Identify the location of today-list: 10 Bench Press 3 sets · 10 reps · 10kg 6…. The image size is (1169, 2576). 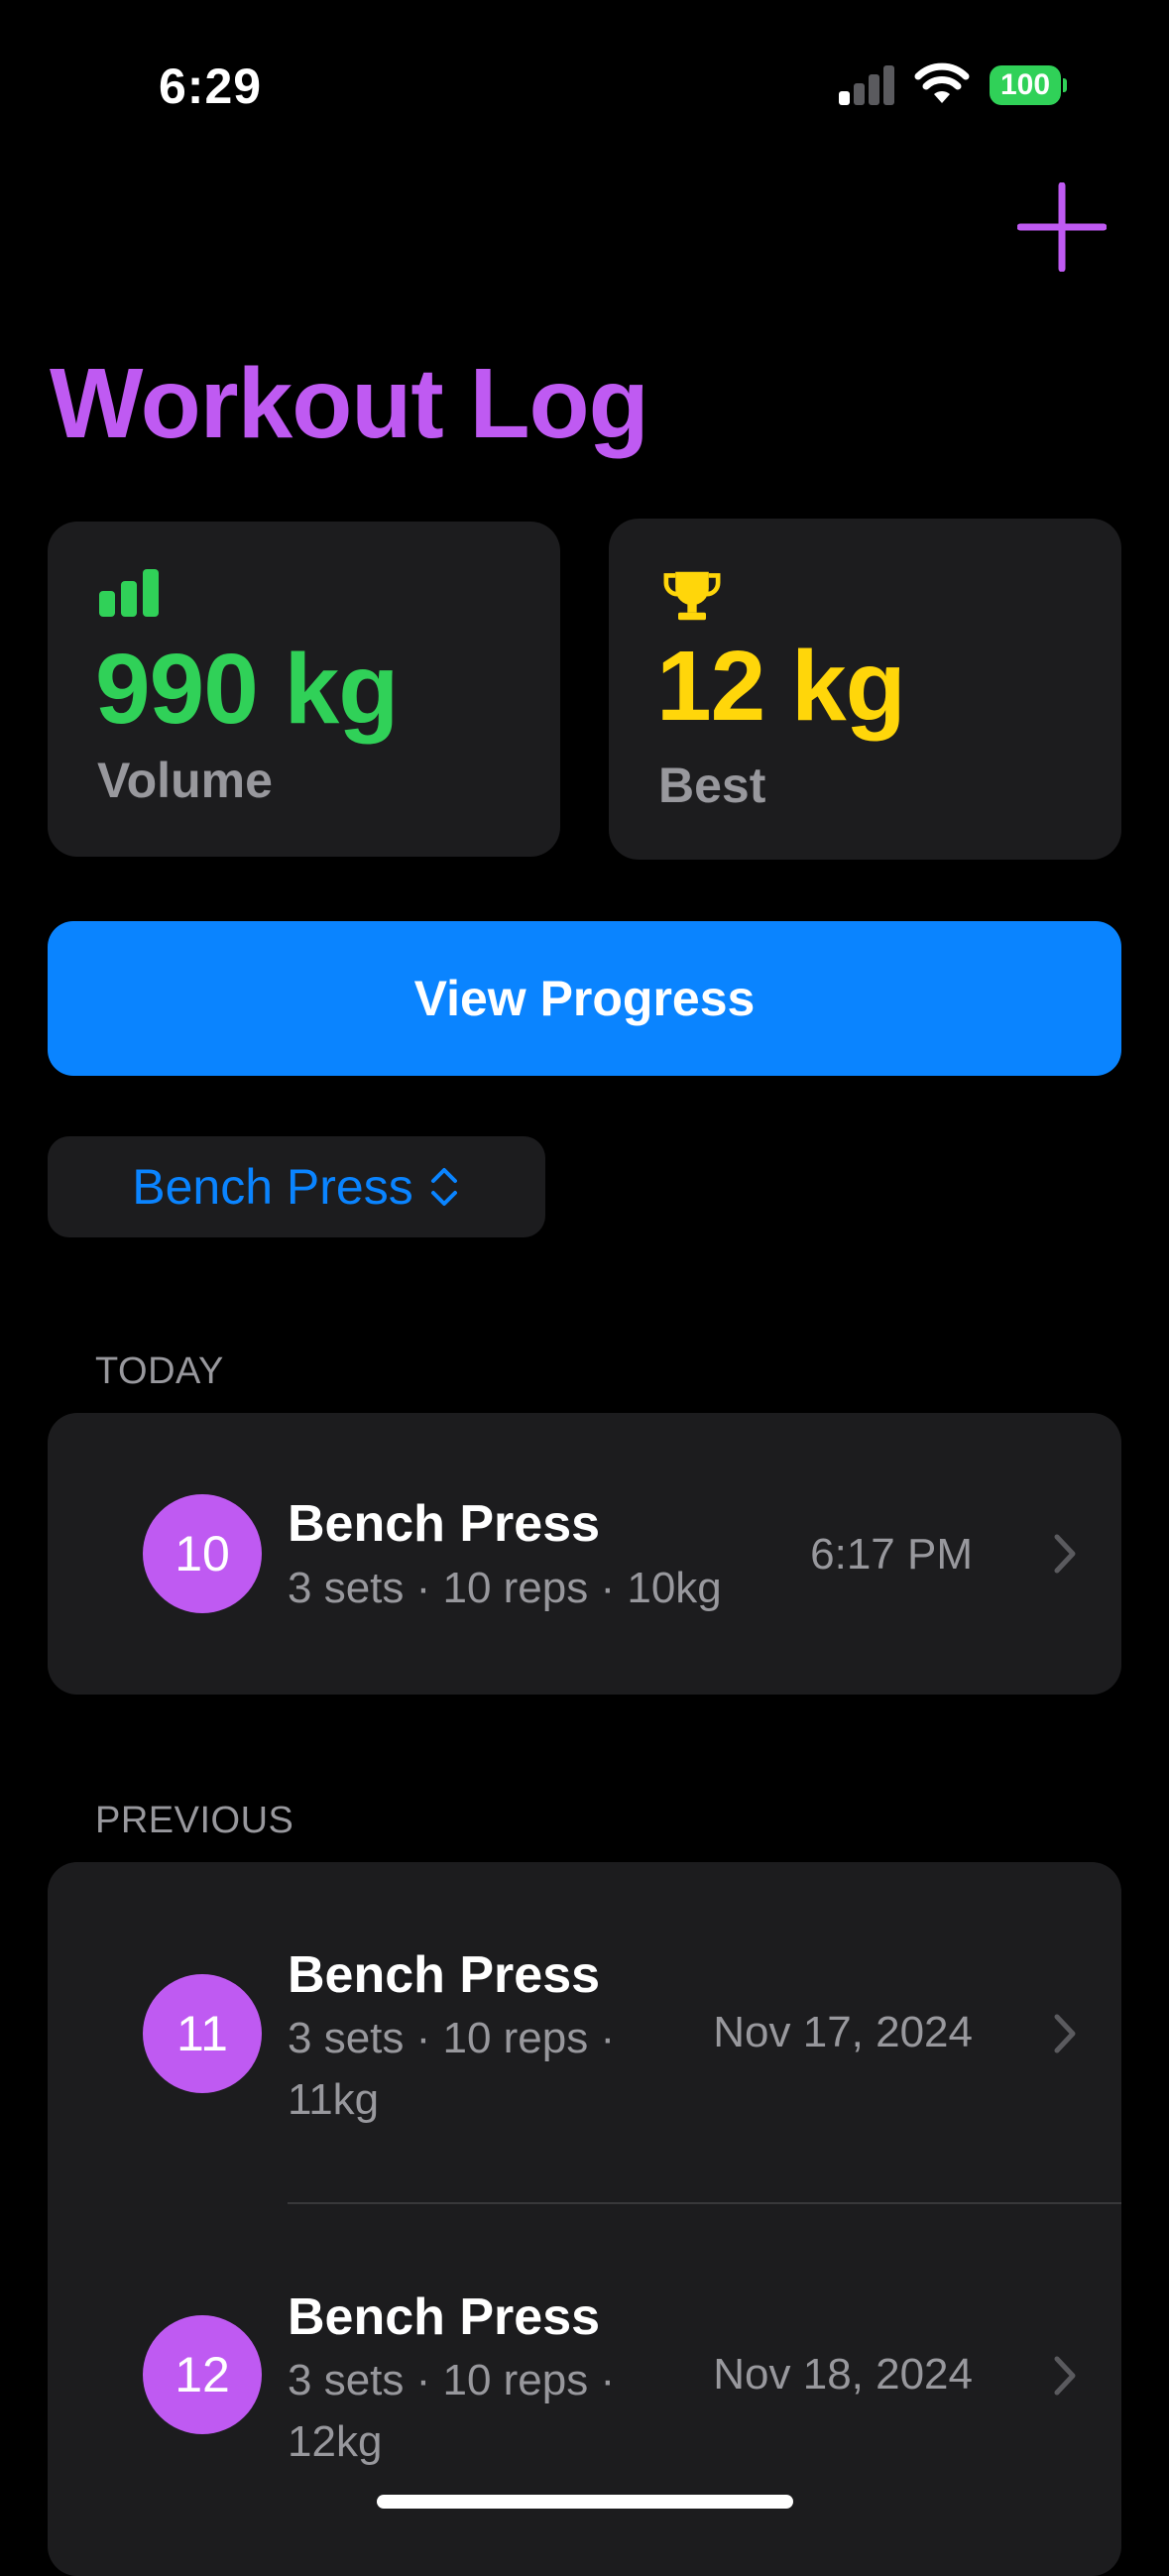
(584, 1554).